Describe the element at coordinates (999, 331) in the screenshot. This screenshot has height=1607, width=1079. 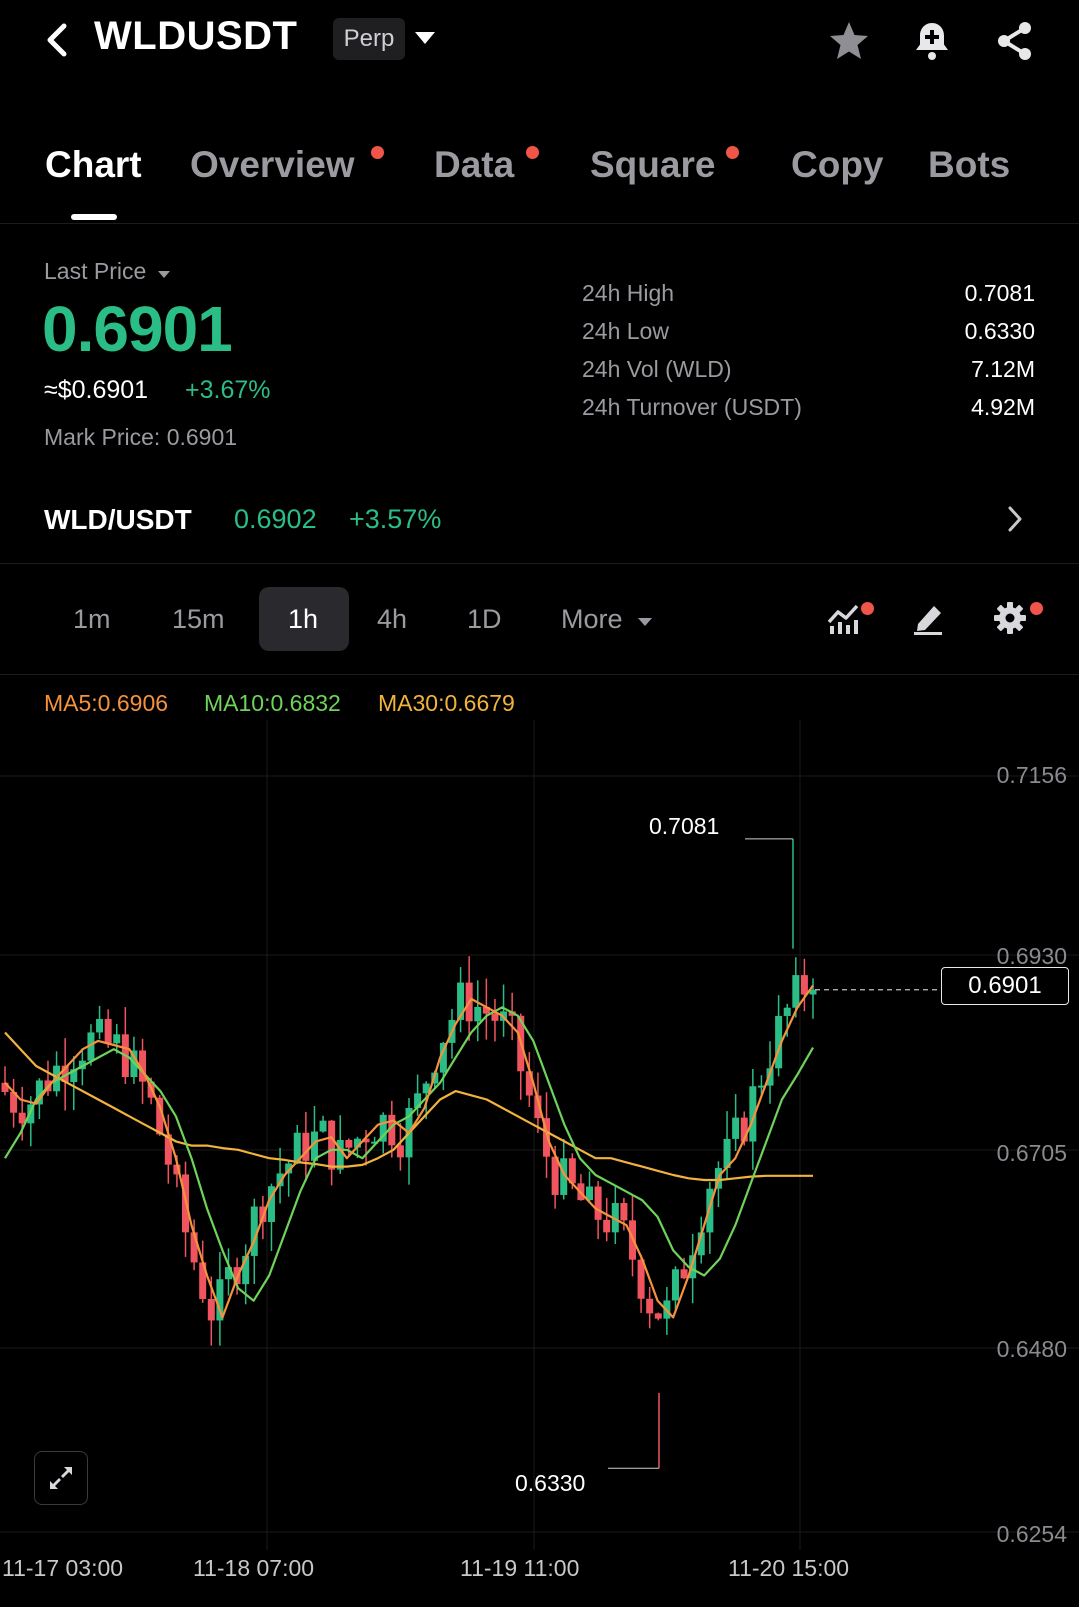
I see `stat-value-low: 0.6330` at that location.